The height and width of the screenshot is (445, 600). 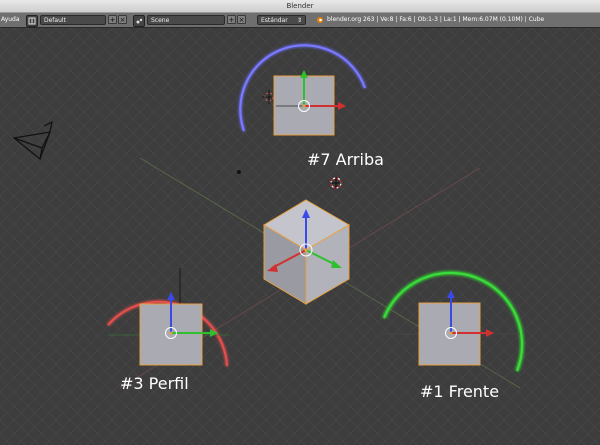 I want to click on add-layout-button: +, so click(x=112, y=19).